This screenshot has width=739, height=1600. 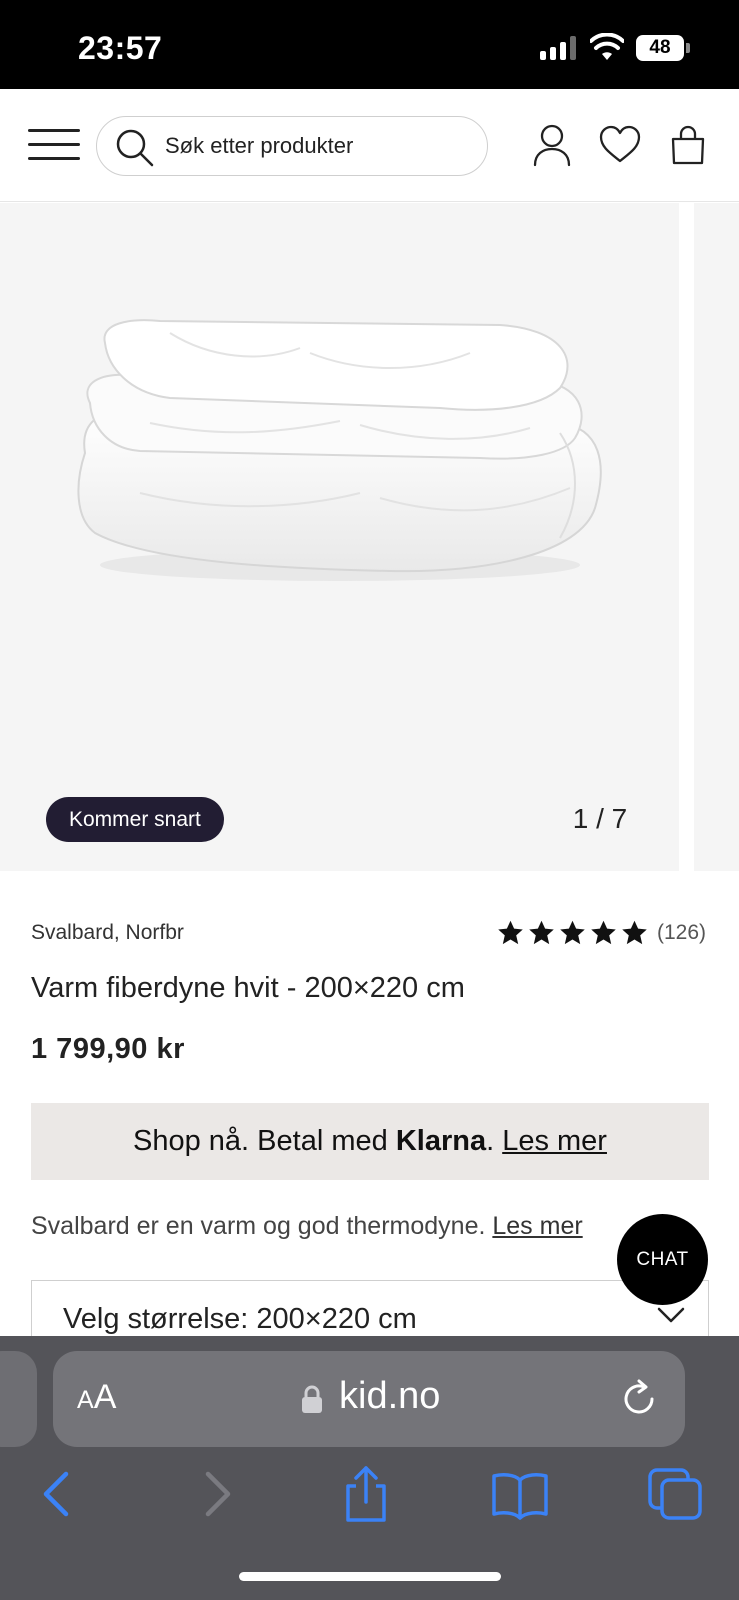 I want to click on bookmarks-icon, so click(x=520, y=1494).